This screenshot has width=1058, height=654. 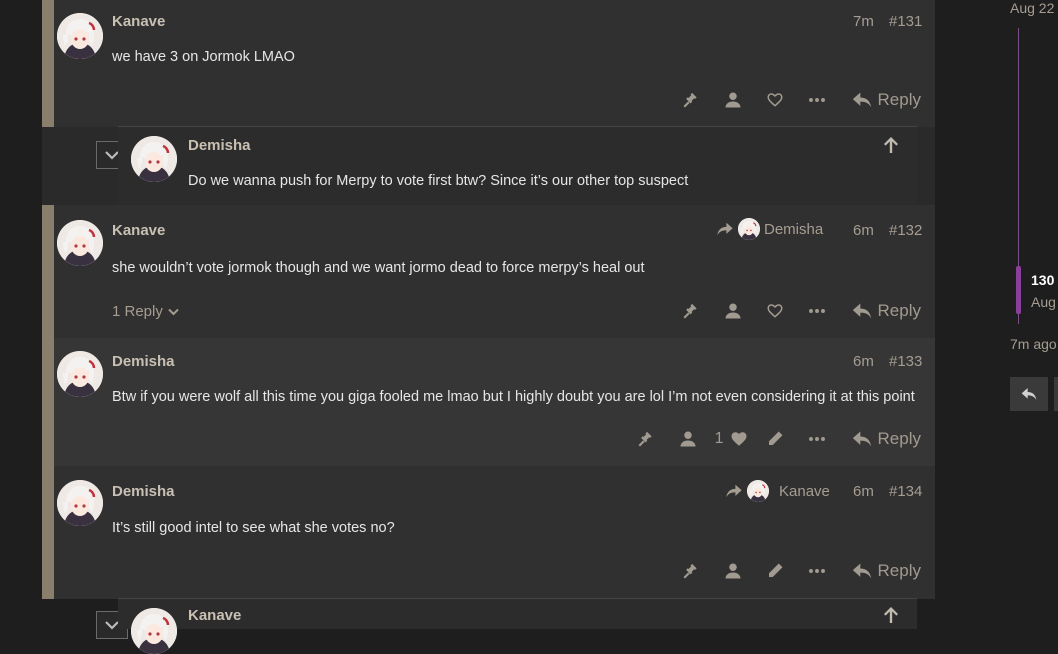 I want to click on timeline-current-post: 130, so click(x=1043, y=280).